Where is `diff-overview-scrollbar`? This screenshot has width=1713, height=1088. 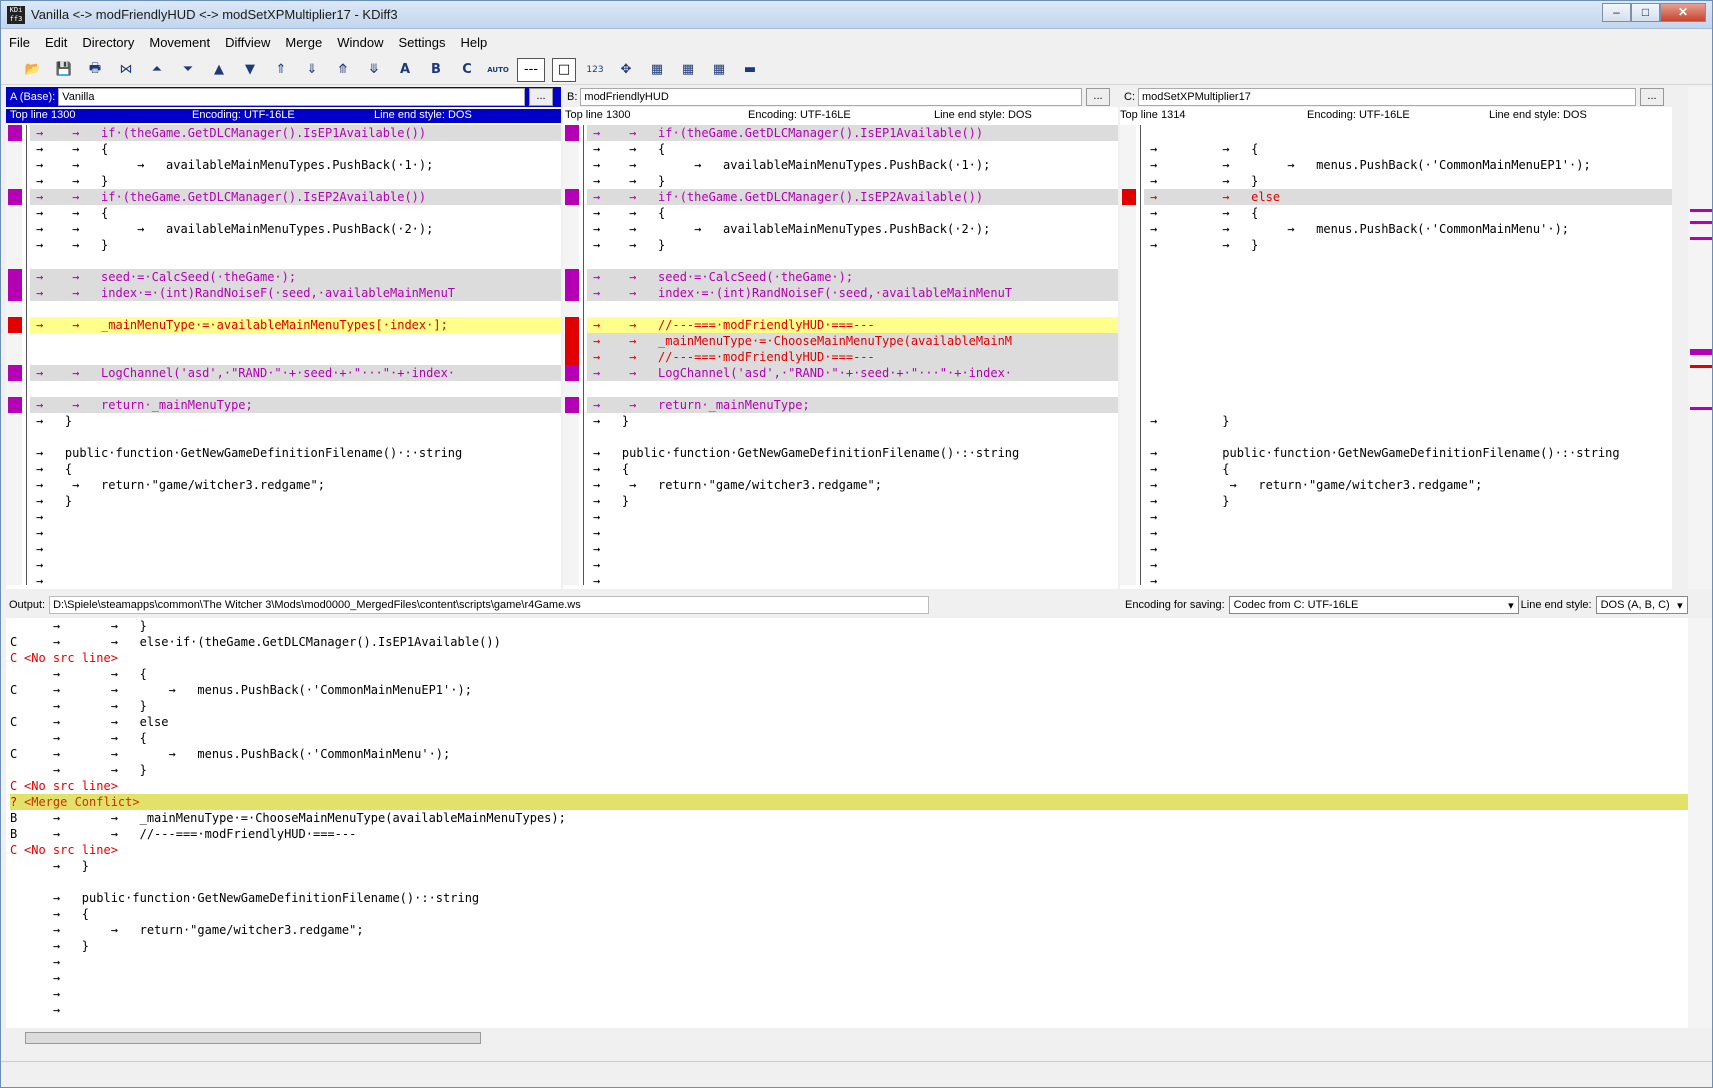 diff-overview-scrollbar is located at coordinates (1700, 338).